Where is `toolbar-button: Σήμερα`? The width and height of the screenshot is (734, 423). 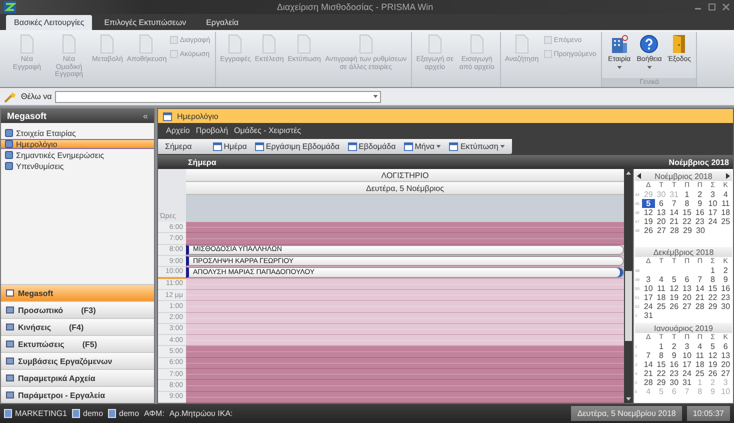
toolbar-button: Σήμερα is located at coordinates (185, 146).